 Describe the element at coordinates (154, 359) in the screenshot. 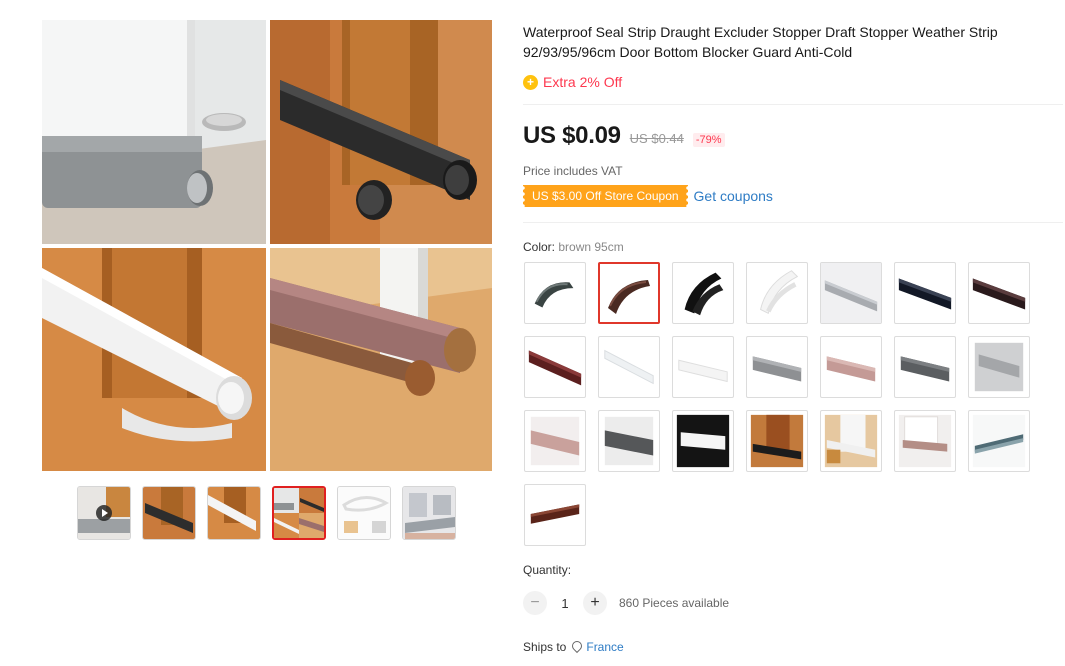

I see `image-door-white-strip` at that location.